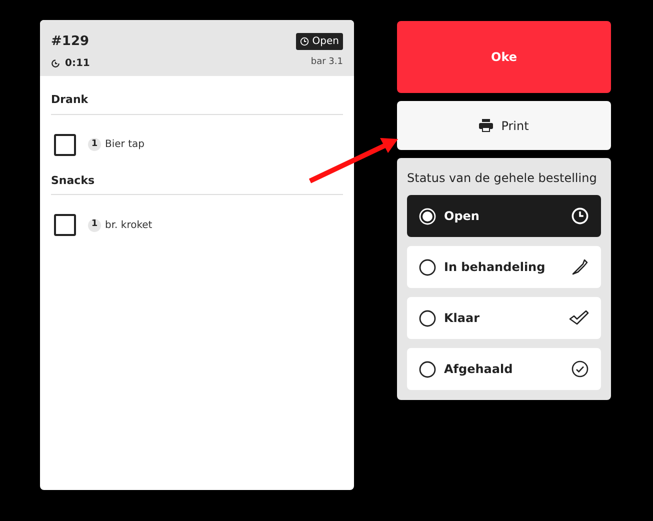 The width and height of the screenshot is (653, 521). What do you see at coordinates (197, 183) in the screenshot?
I see `category-title: Snacks` at bounding box center [197, 183].